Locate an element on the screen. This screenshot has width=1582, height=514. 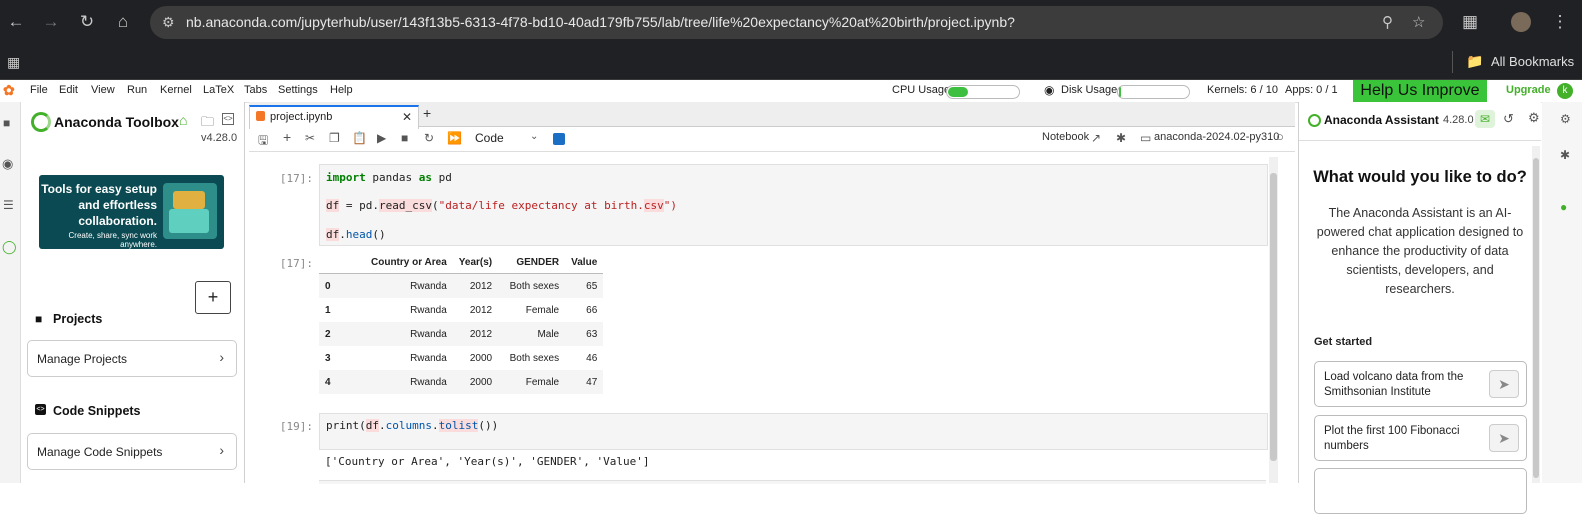
debugger-icon: ✱ is located at coordinates (1121, 138).